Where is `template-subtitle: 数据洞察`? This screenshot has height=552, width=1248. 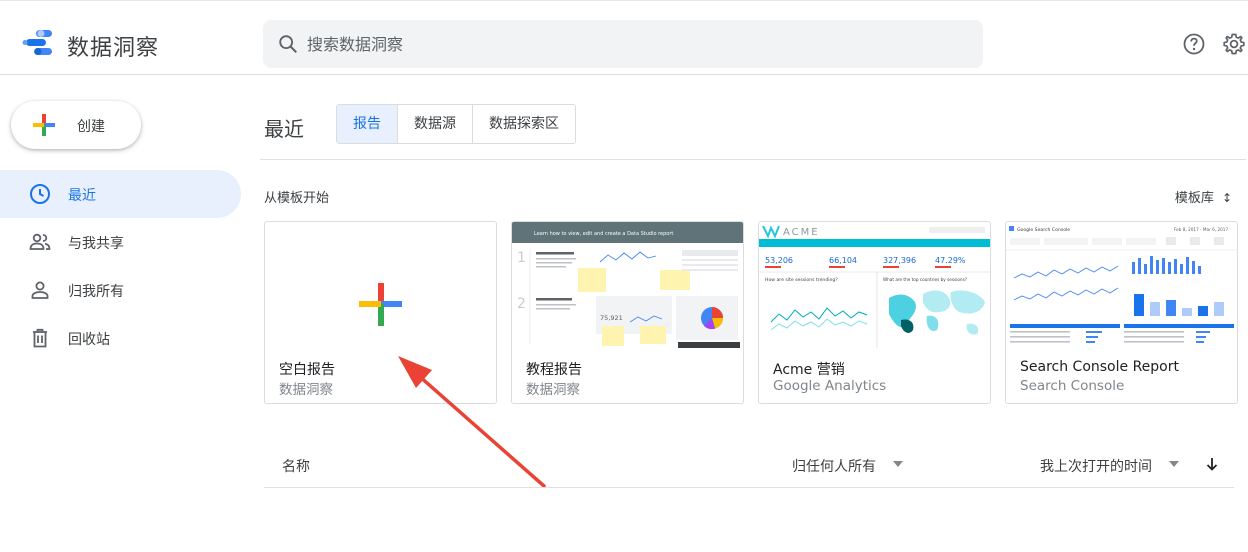
template-subtitle: 数据洞察 is located at coordinates (306, 390).